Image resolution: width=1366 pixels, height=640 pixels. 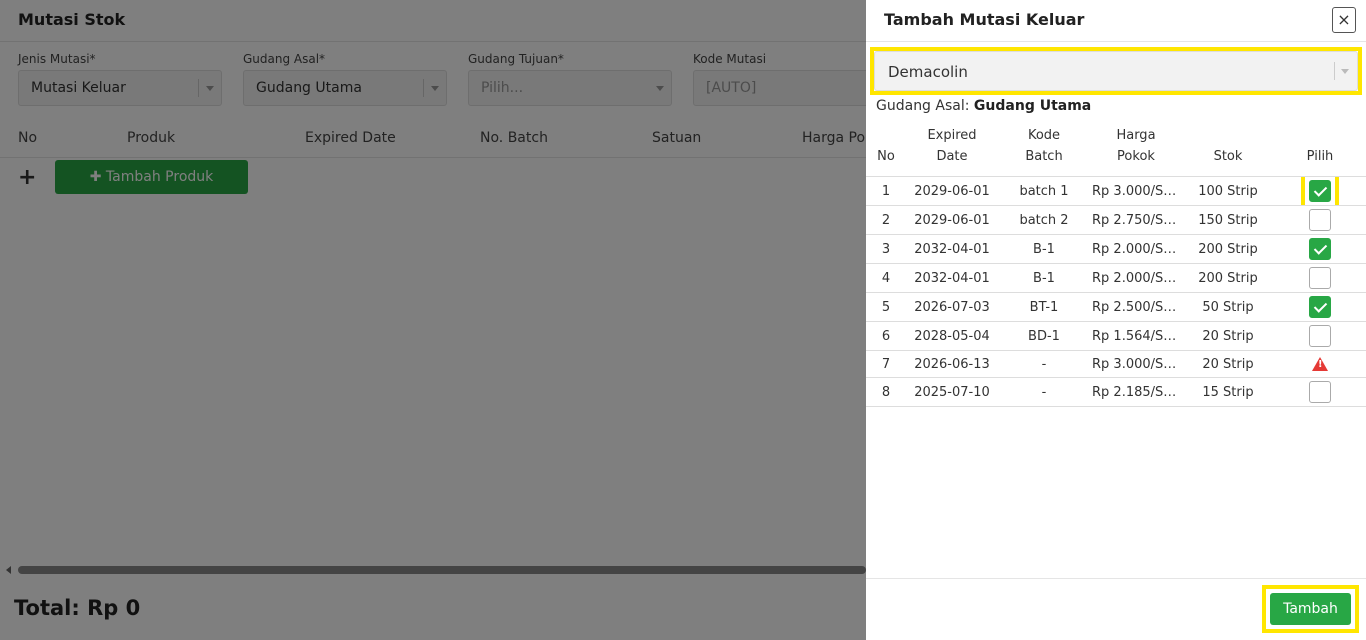 What do you see at coordinates (886, 278) in the screenshot?
I see `cell-no: 4` at bounding box center [886, 278].